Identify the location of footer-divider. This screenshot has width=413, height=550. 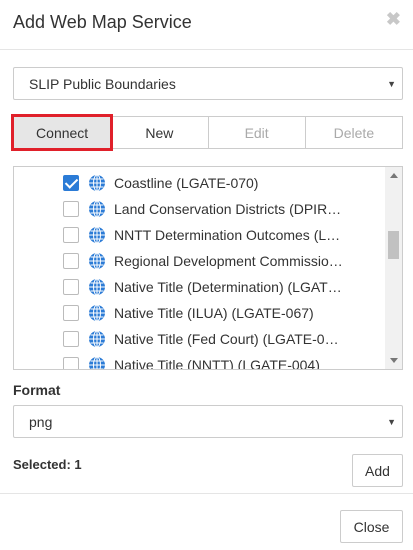
(206, 493).